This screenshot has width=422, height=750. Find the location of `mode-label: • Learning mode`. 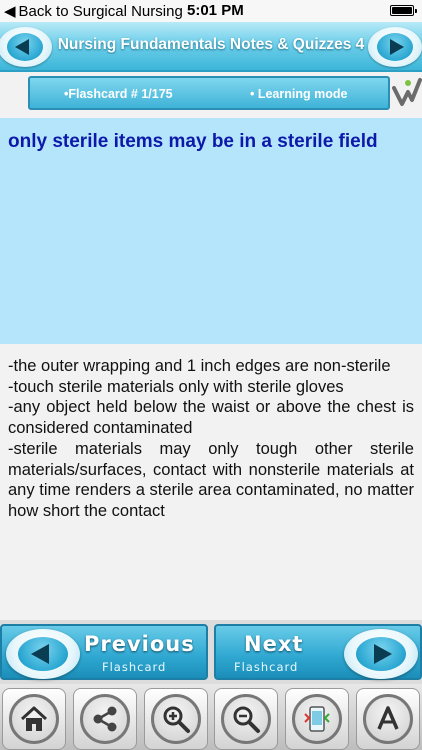

mode-label: • Learning mode is located at coordinates (299, 94).